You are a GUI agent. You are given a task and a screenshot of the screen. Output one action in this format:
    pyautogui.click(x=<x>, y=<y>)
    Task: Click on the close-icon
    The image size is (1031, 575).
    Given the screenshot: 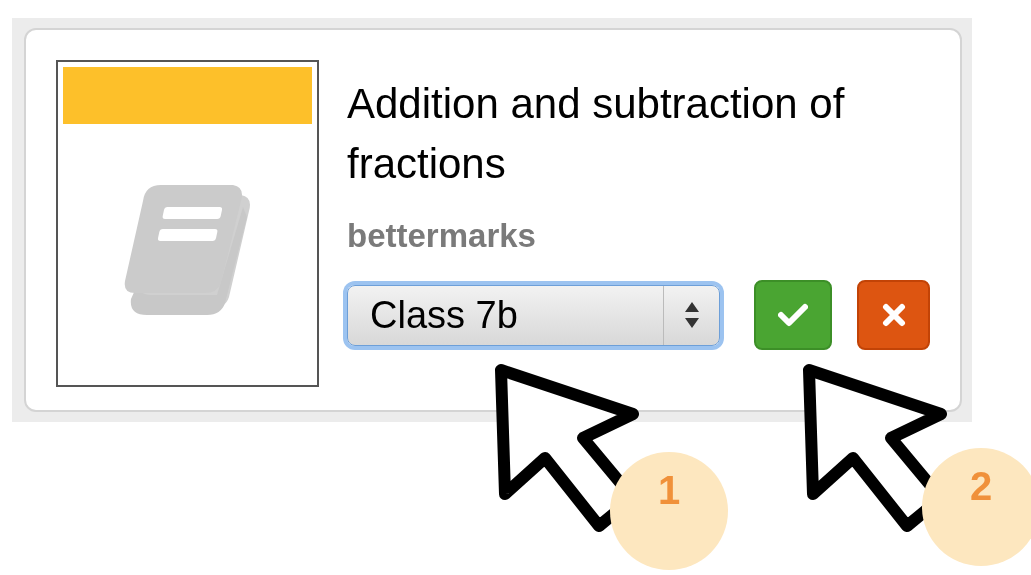 What is the action you would take?
    pyautogui.click(x=893, y=315)
    